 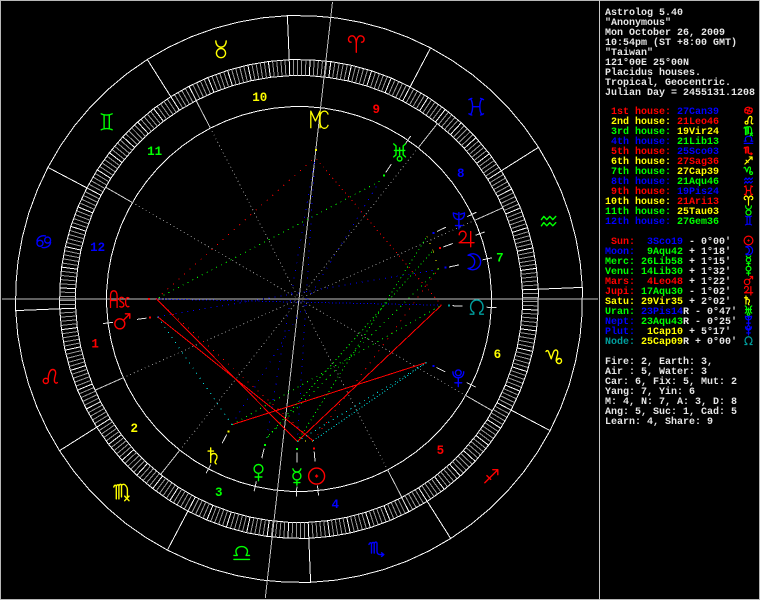 I want to click on svg-text: 4, so click(x=335, y=505).